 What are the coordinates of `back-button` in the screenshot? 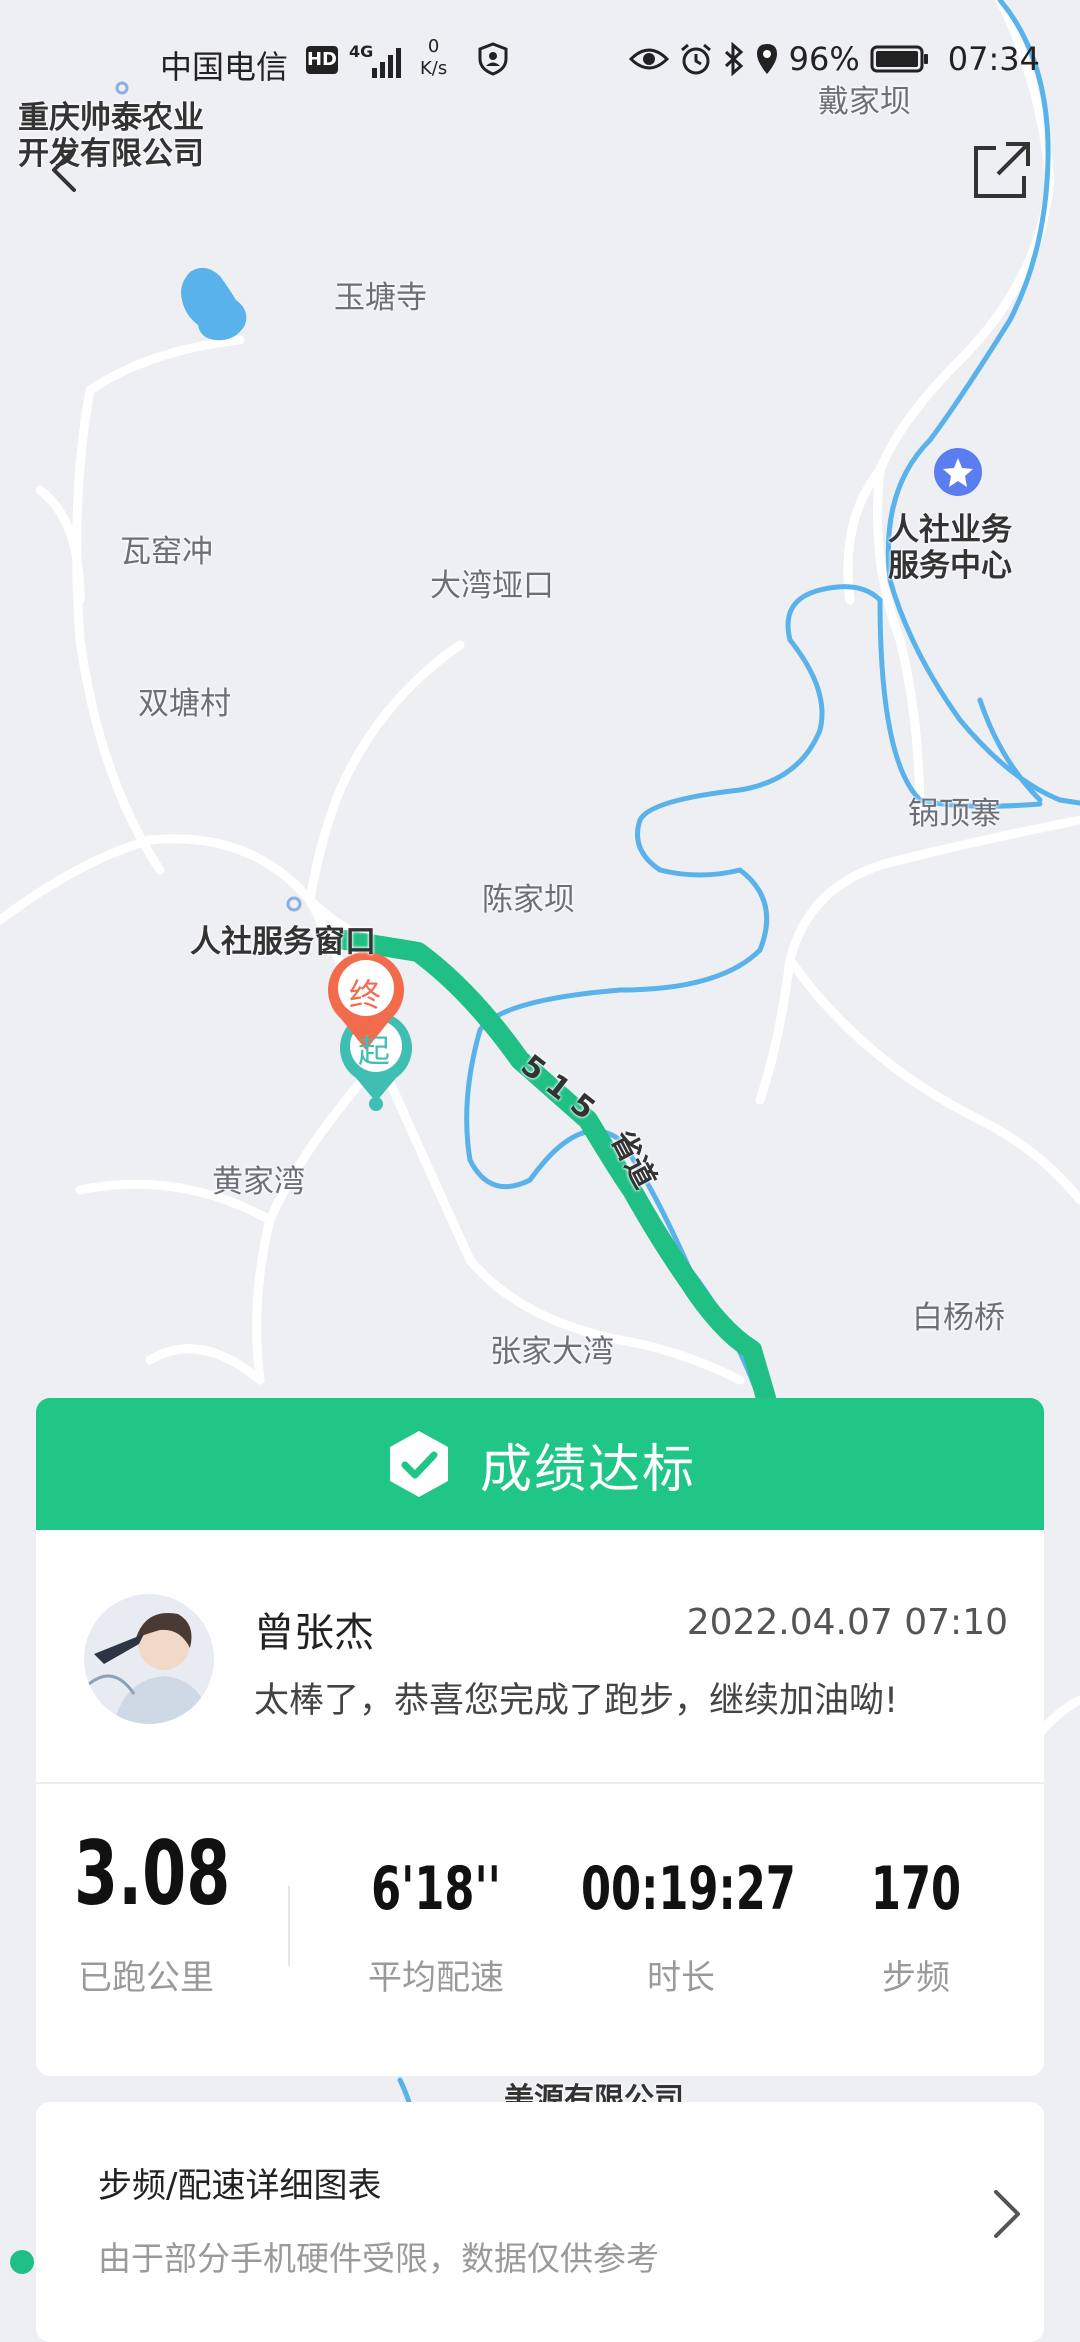 It's located at (65, 170).